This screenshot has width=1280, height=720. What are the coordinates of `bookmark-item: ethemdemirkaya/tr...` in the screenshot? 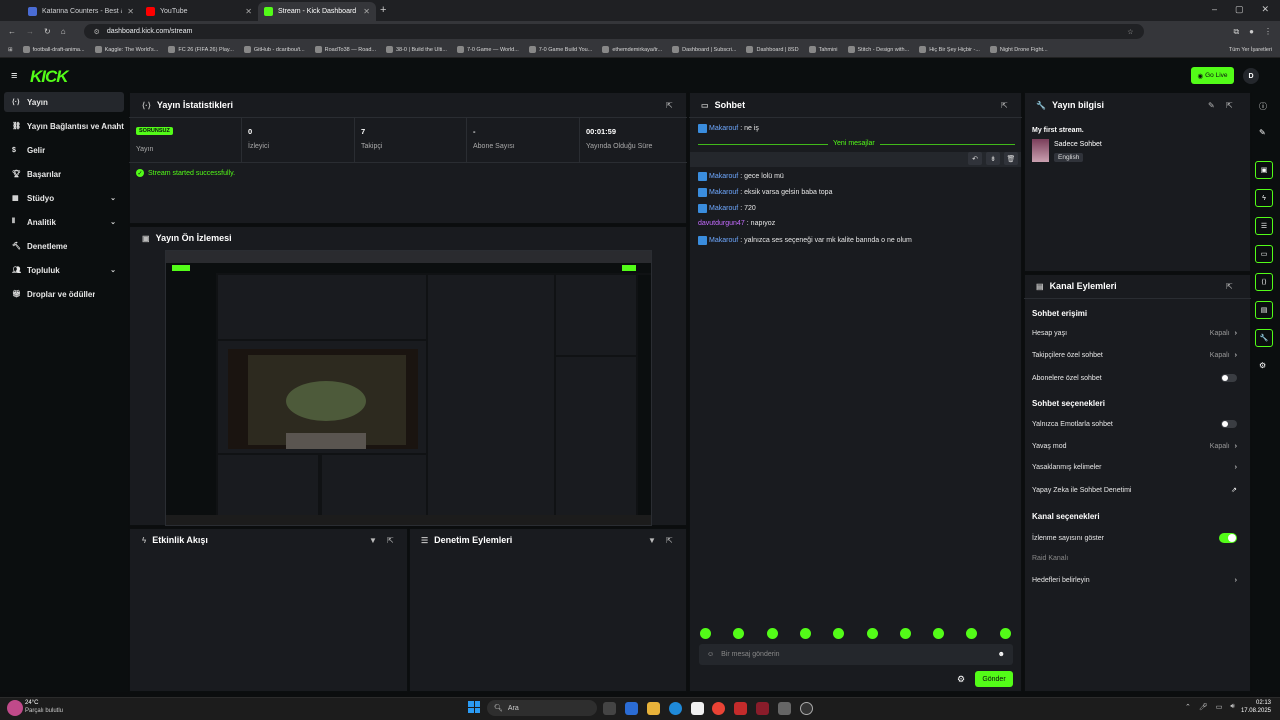 It's located at (632, 49).